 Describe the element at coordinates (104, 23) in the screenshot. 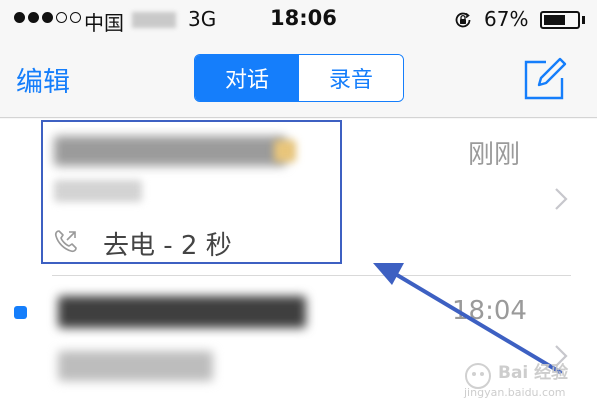

I see `carrier-name: 中国` at that location.